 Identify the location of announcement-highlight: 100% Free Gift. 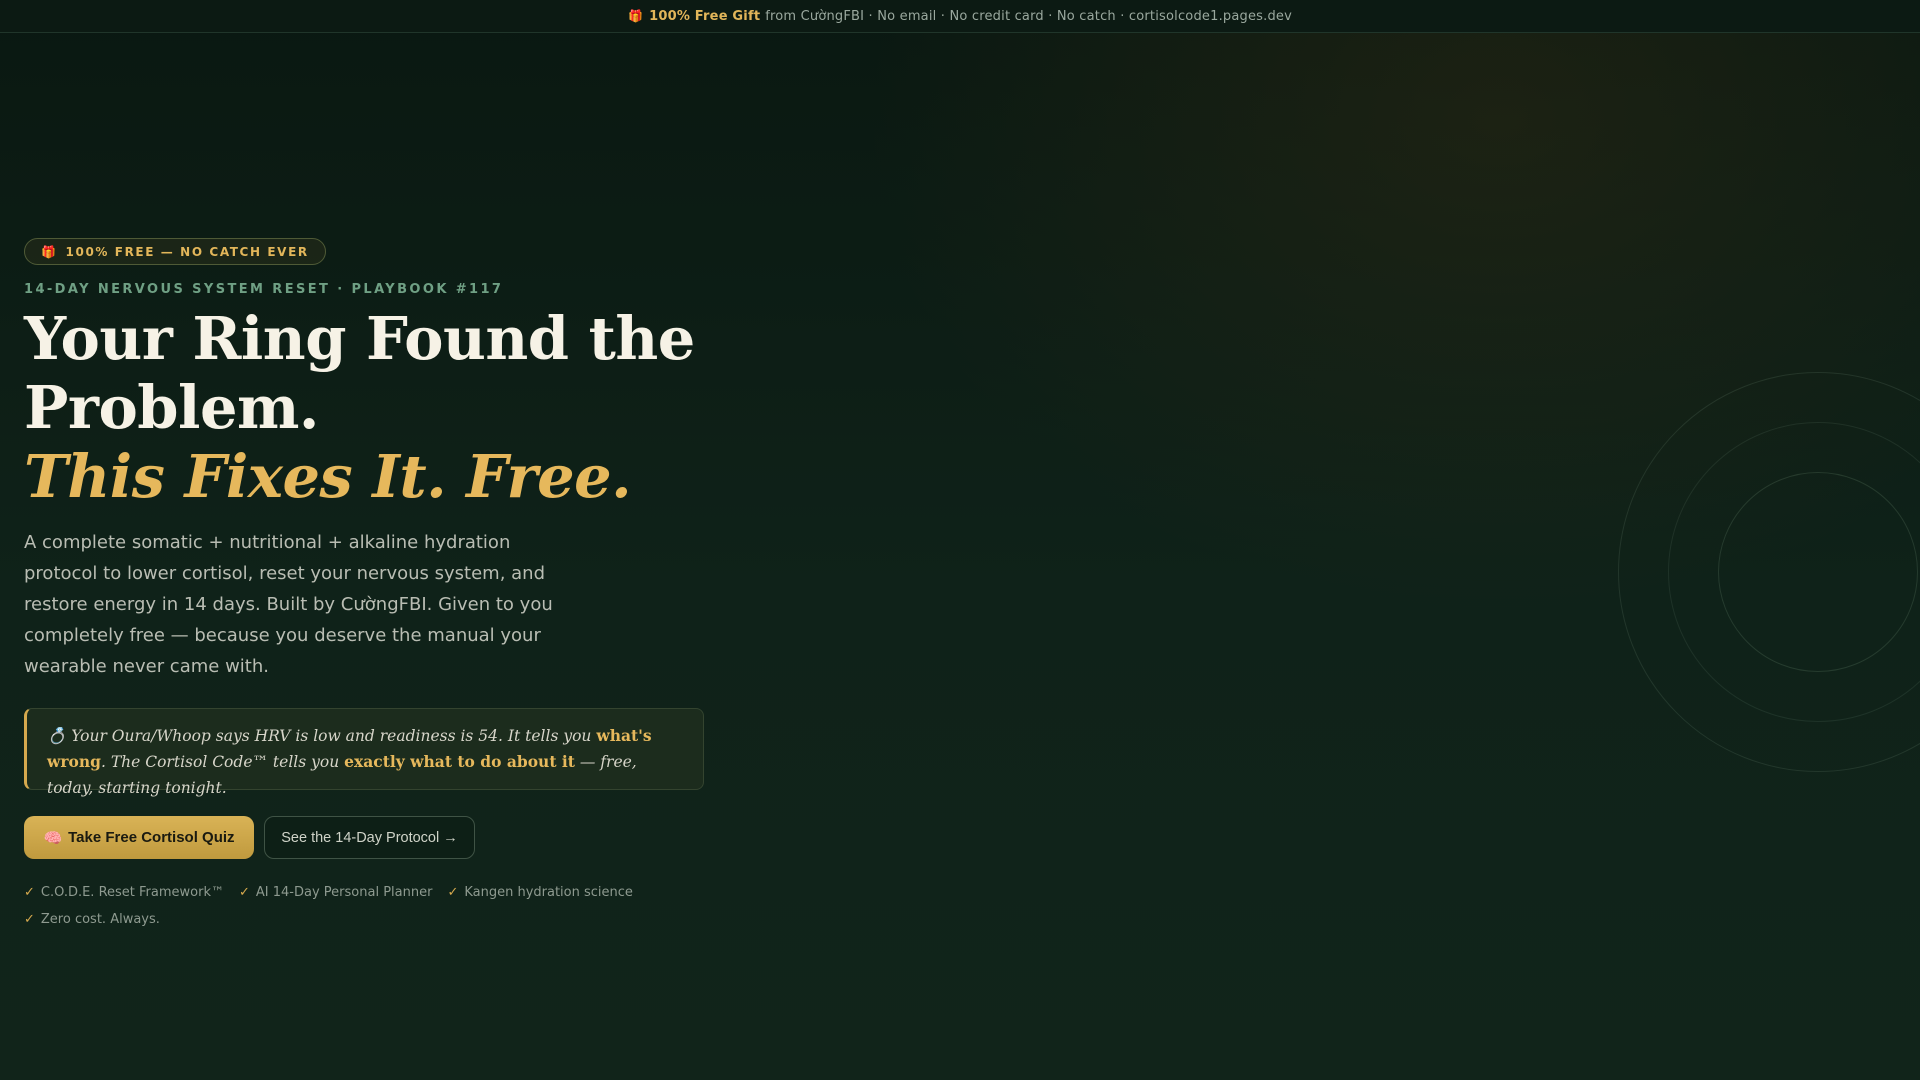
(705, 16).